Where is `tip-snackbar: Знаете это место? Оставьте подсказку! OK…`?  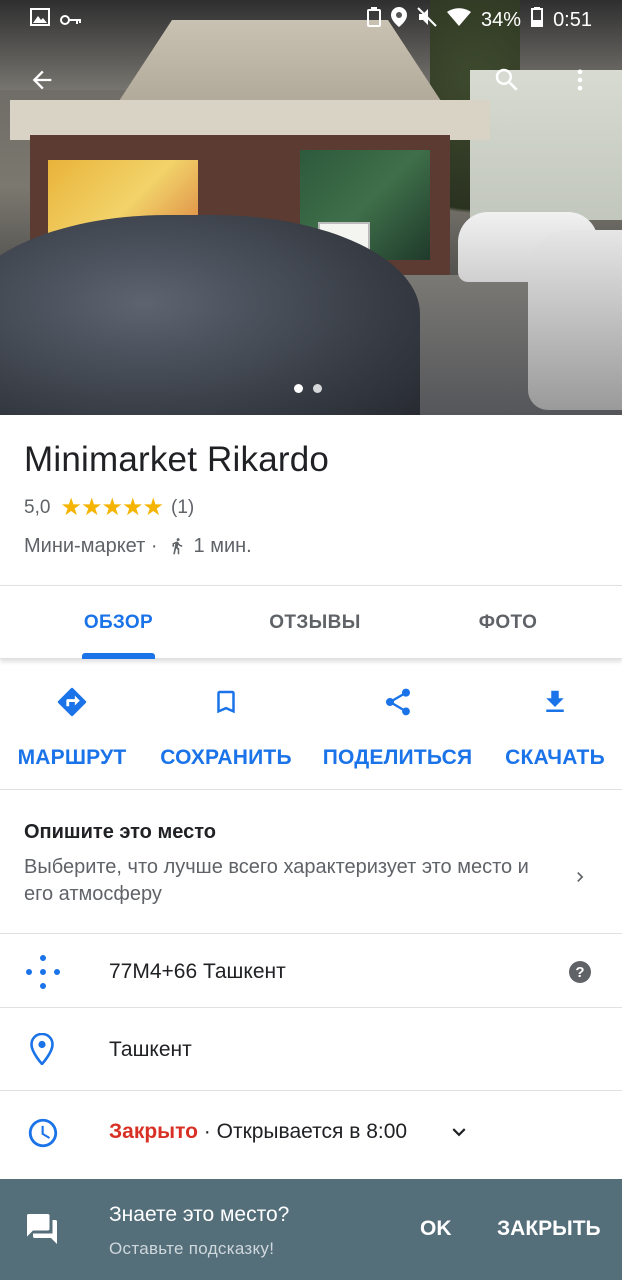 tip-snackbar: Знаете это место? Оставьте подсказку! OK… is located at coordinates (311, 1229).